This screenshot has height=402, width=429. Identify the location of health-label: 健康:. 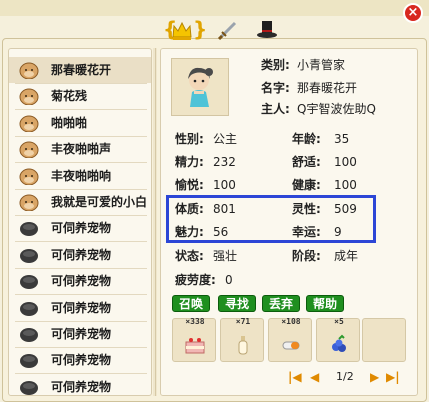
(306, 185).